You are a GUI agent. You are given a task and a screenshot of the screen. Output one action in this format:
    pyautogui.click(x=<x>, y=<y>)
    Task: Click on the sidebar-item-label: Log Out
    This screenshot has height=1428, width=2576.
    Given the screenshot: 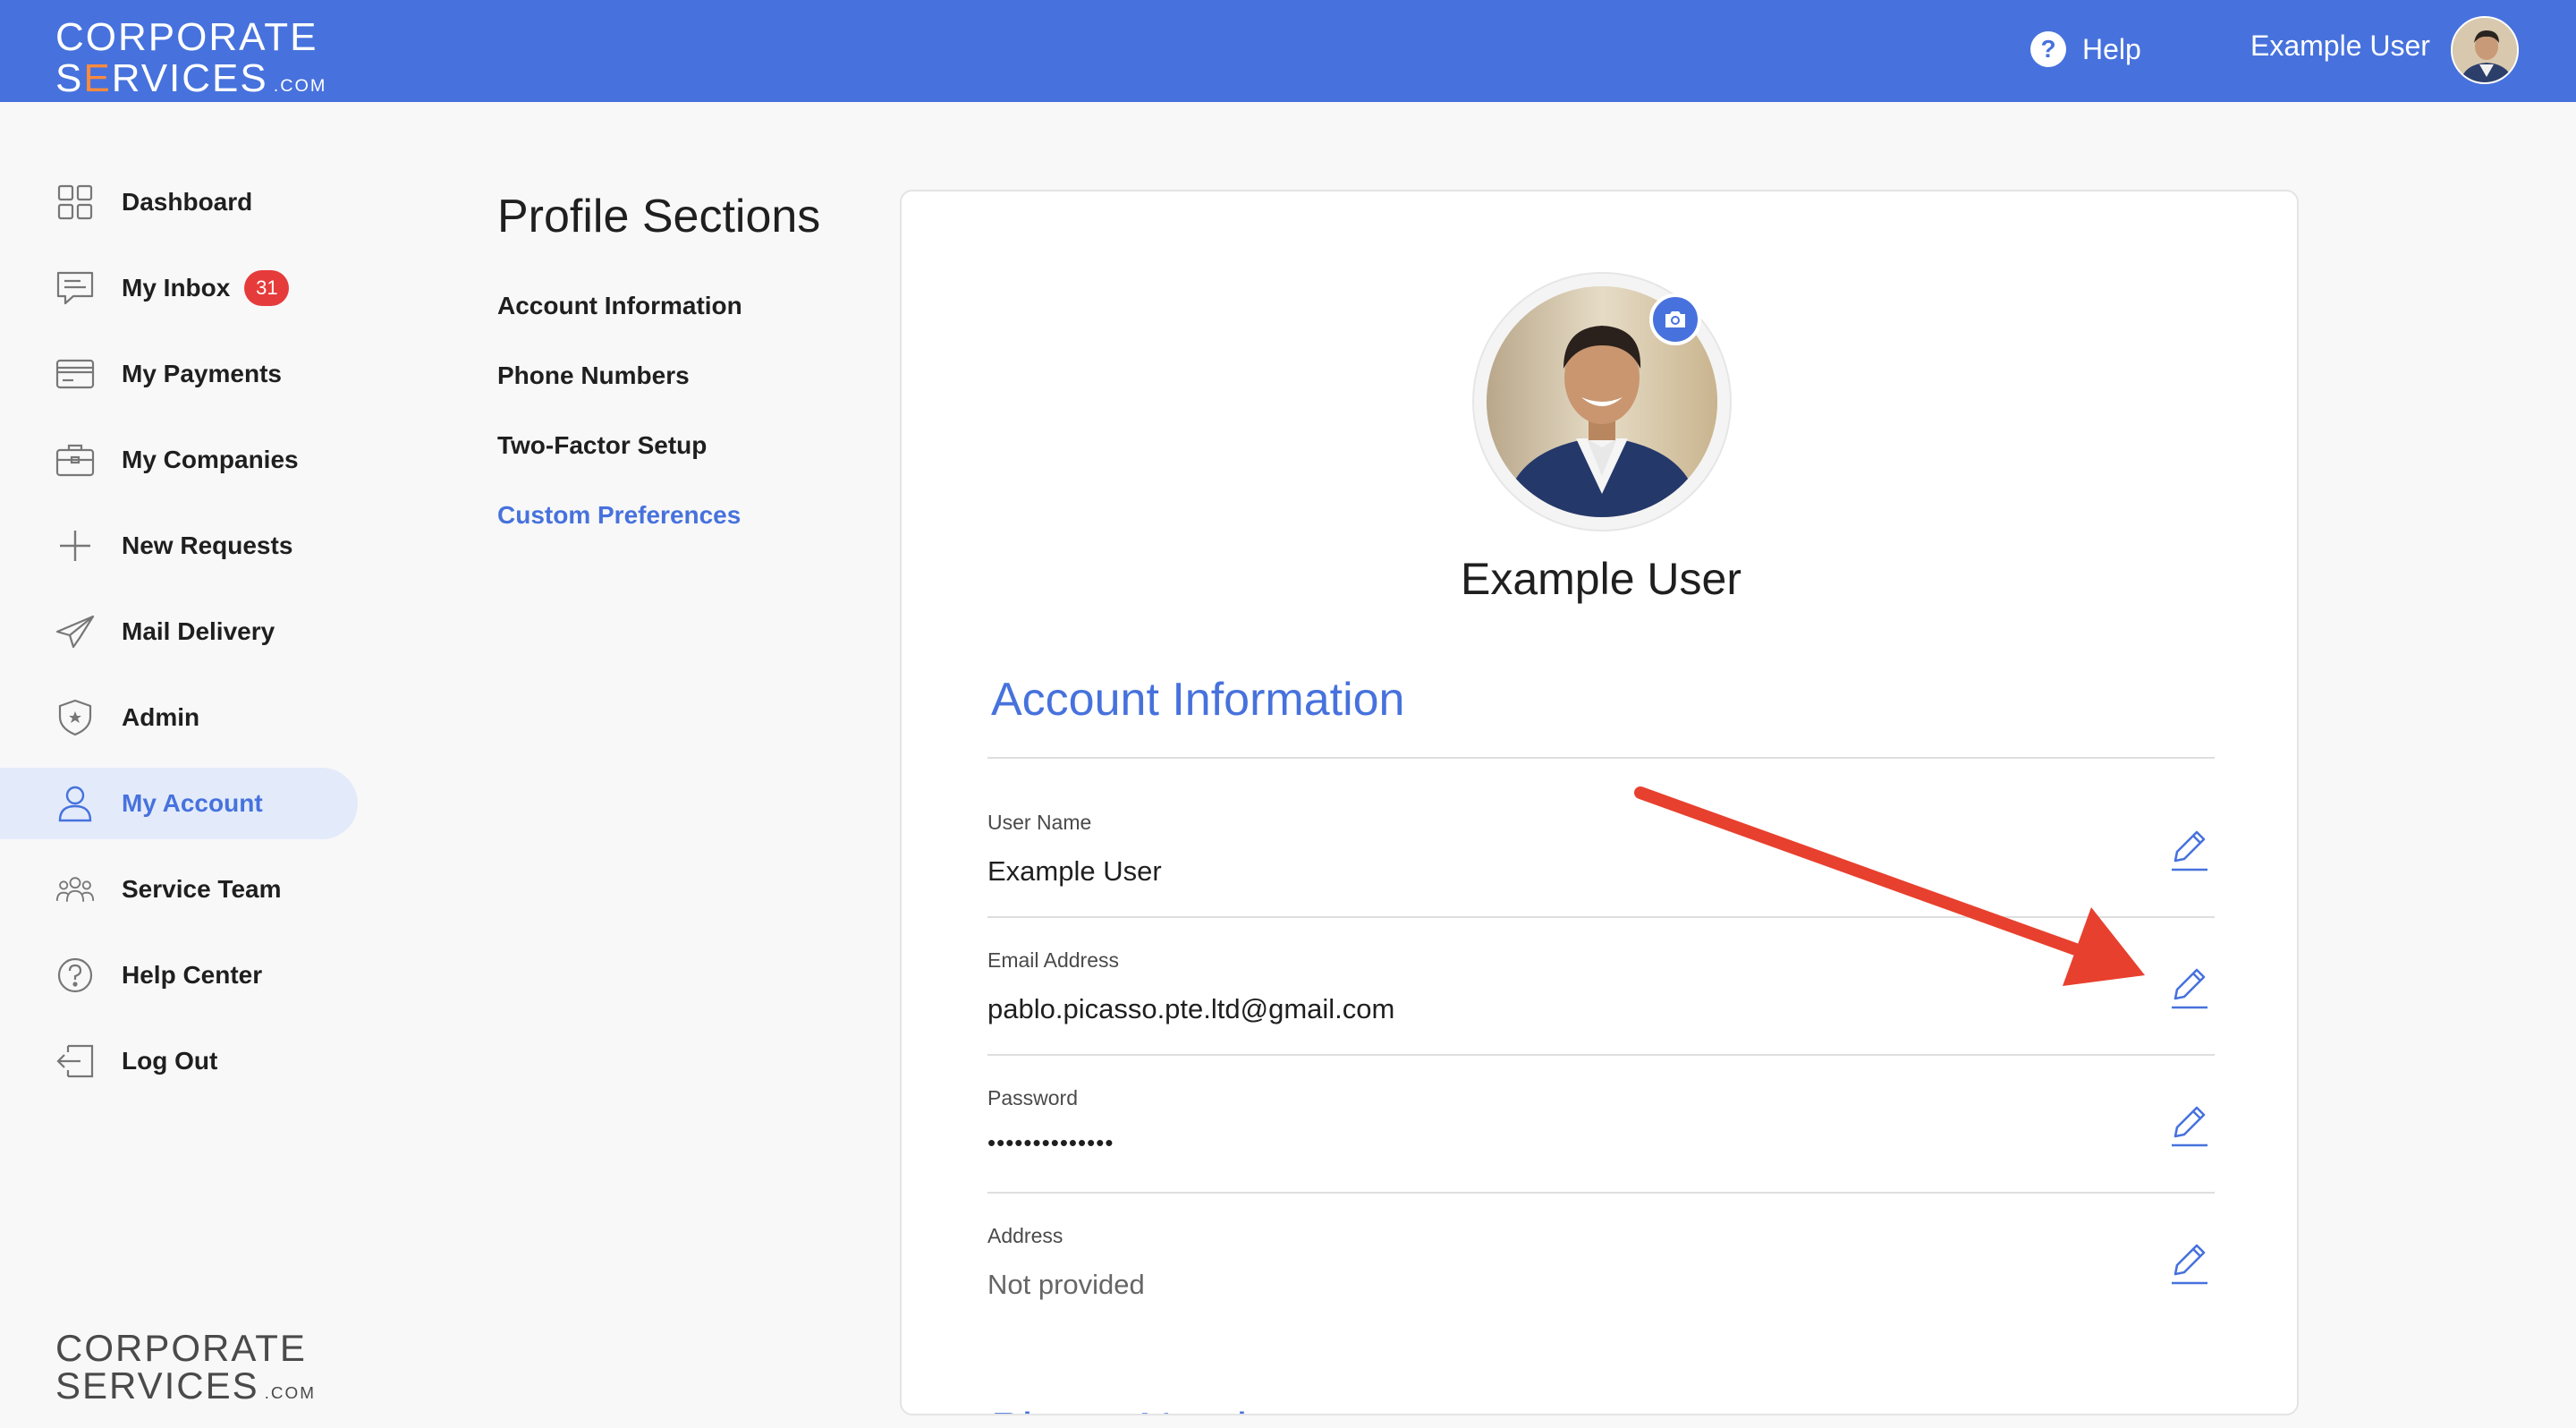 What is the action you would take?
    pyautogui.click(x=170, y=1061)
    